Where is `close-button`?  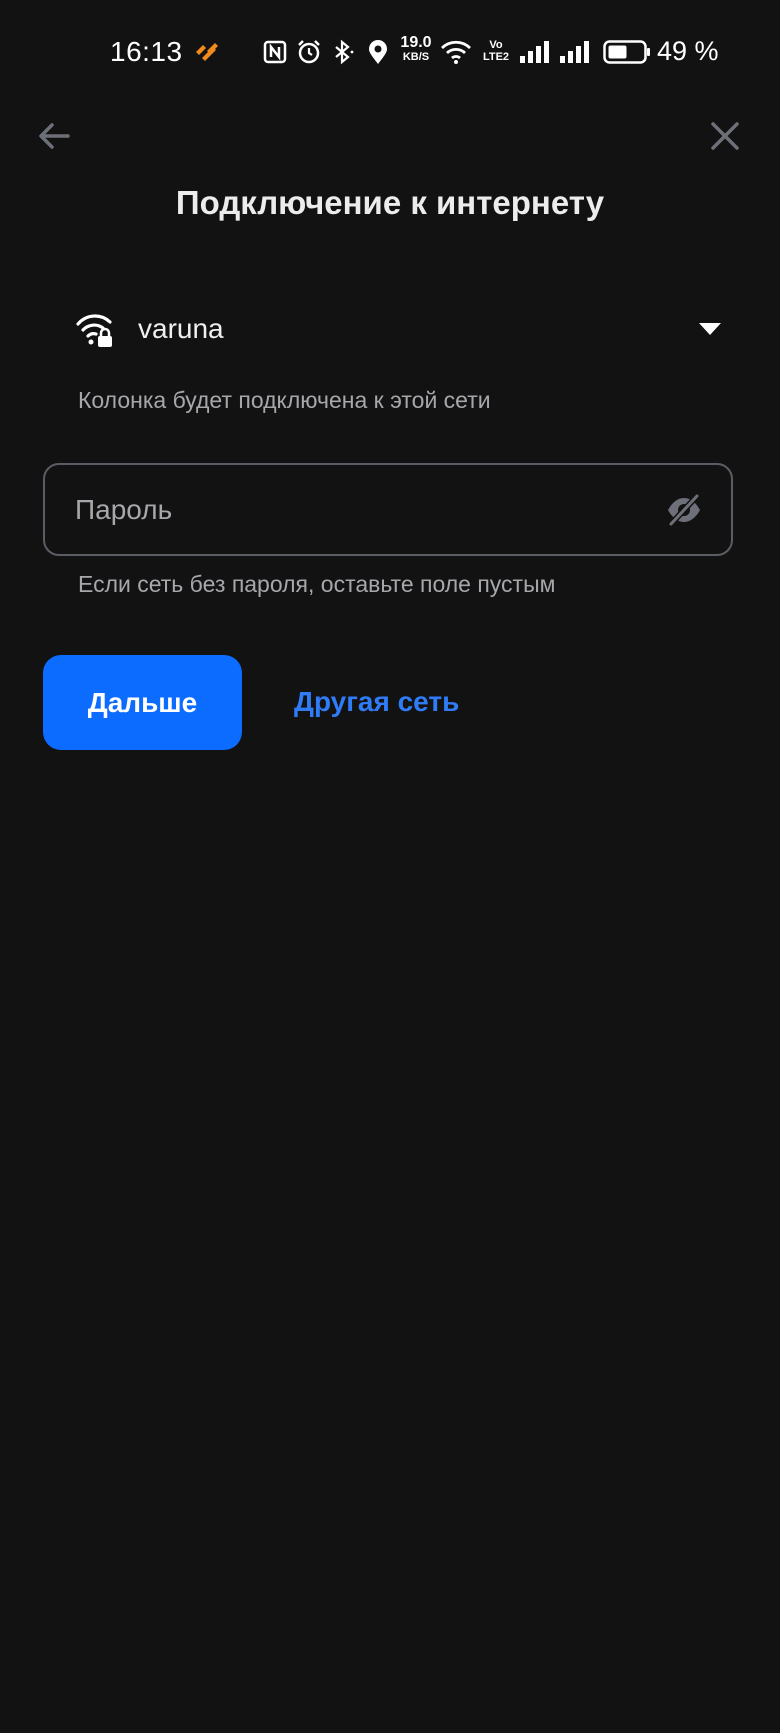 close-button is located at coordinates (725, 136).